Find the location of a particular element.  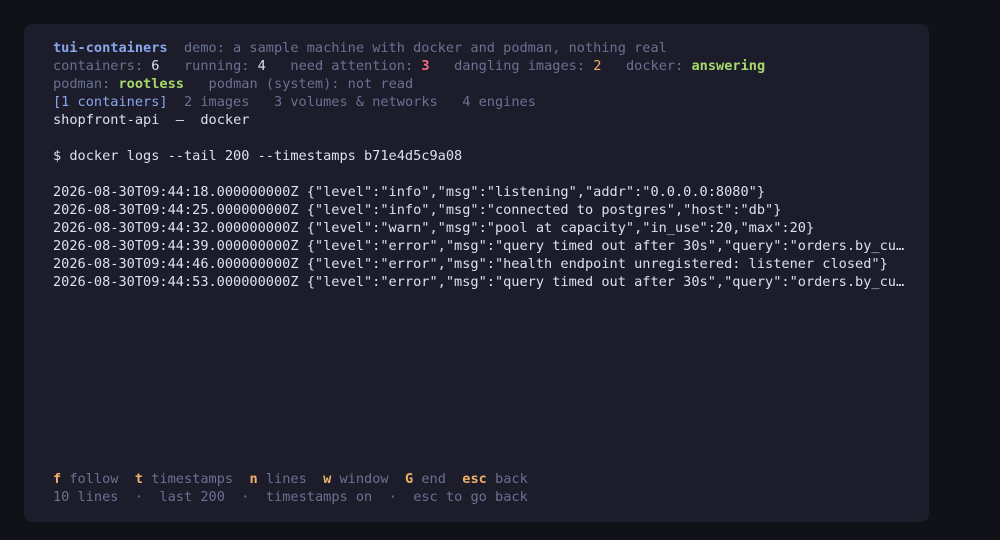

engine-name: docker is located at coordinates (225, 120).